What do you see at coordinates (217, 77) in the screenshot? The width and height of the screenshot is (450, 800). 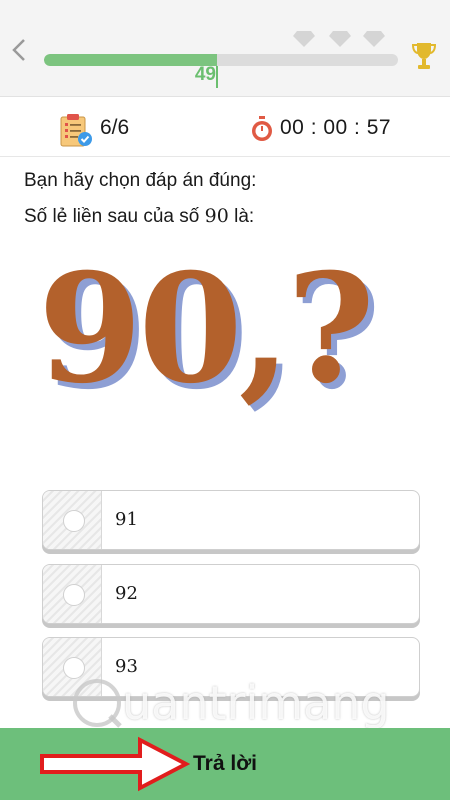 I see `progress-marker` at bounding box center [217, 77].